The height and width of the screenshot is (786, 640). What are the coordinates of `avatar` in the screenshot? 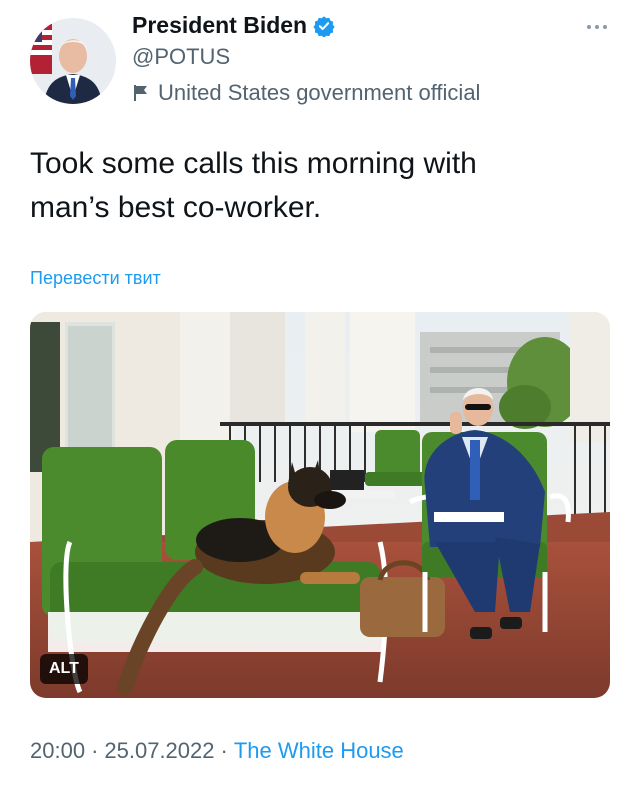 It's located at (73, 61).